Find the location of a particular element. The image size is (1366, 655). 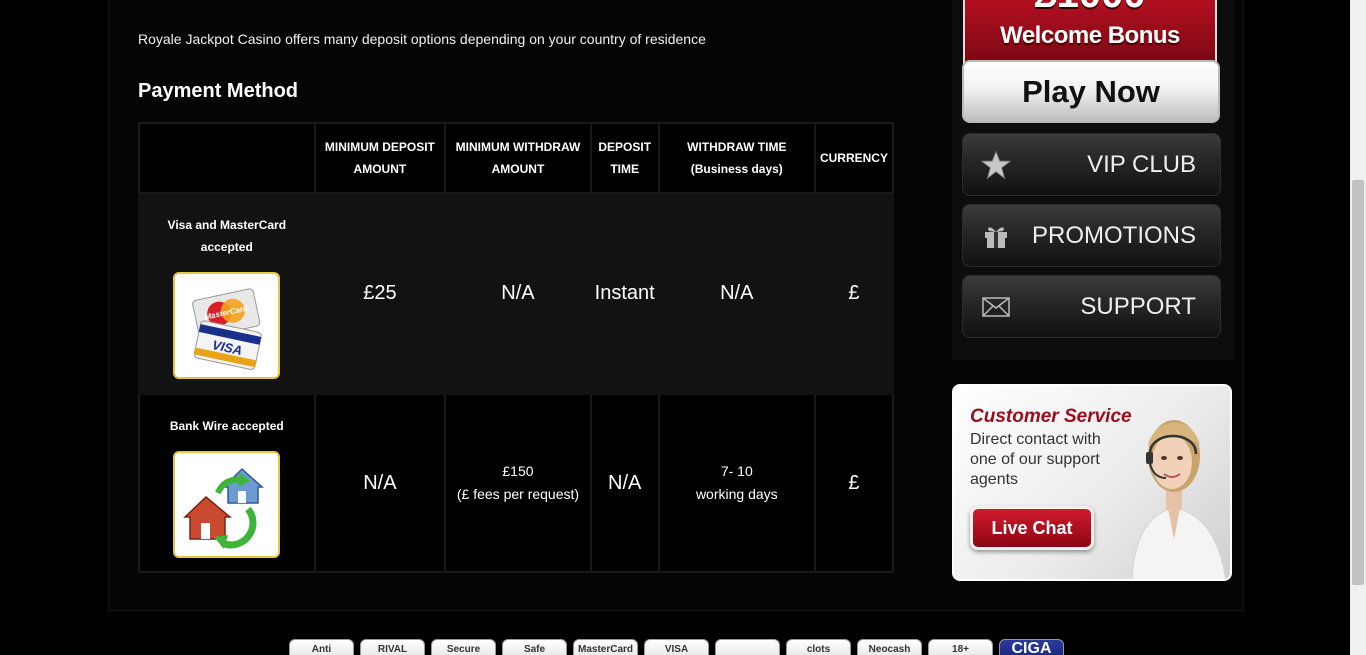

deposit-time-cell: Instant is located at coordinates (624, 293).